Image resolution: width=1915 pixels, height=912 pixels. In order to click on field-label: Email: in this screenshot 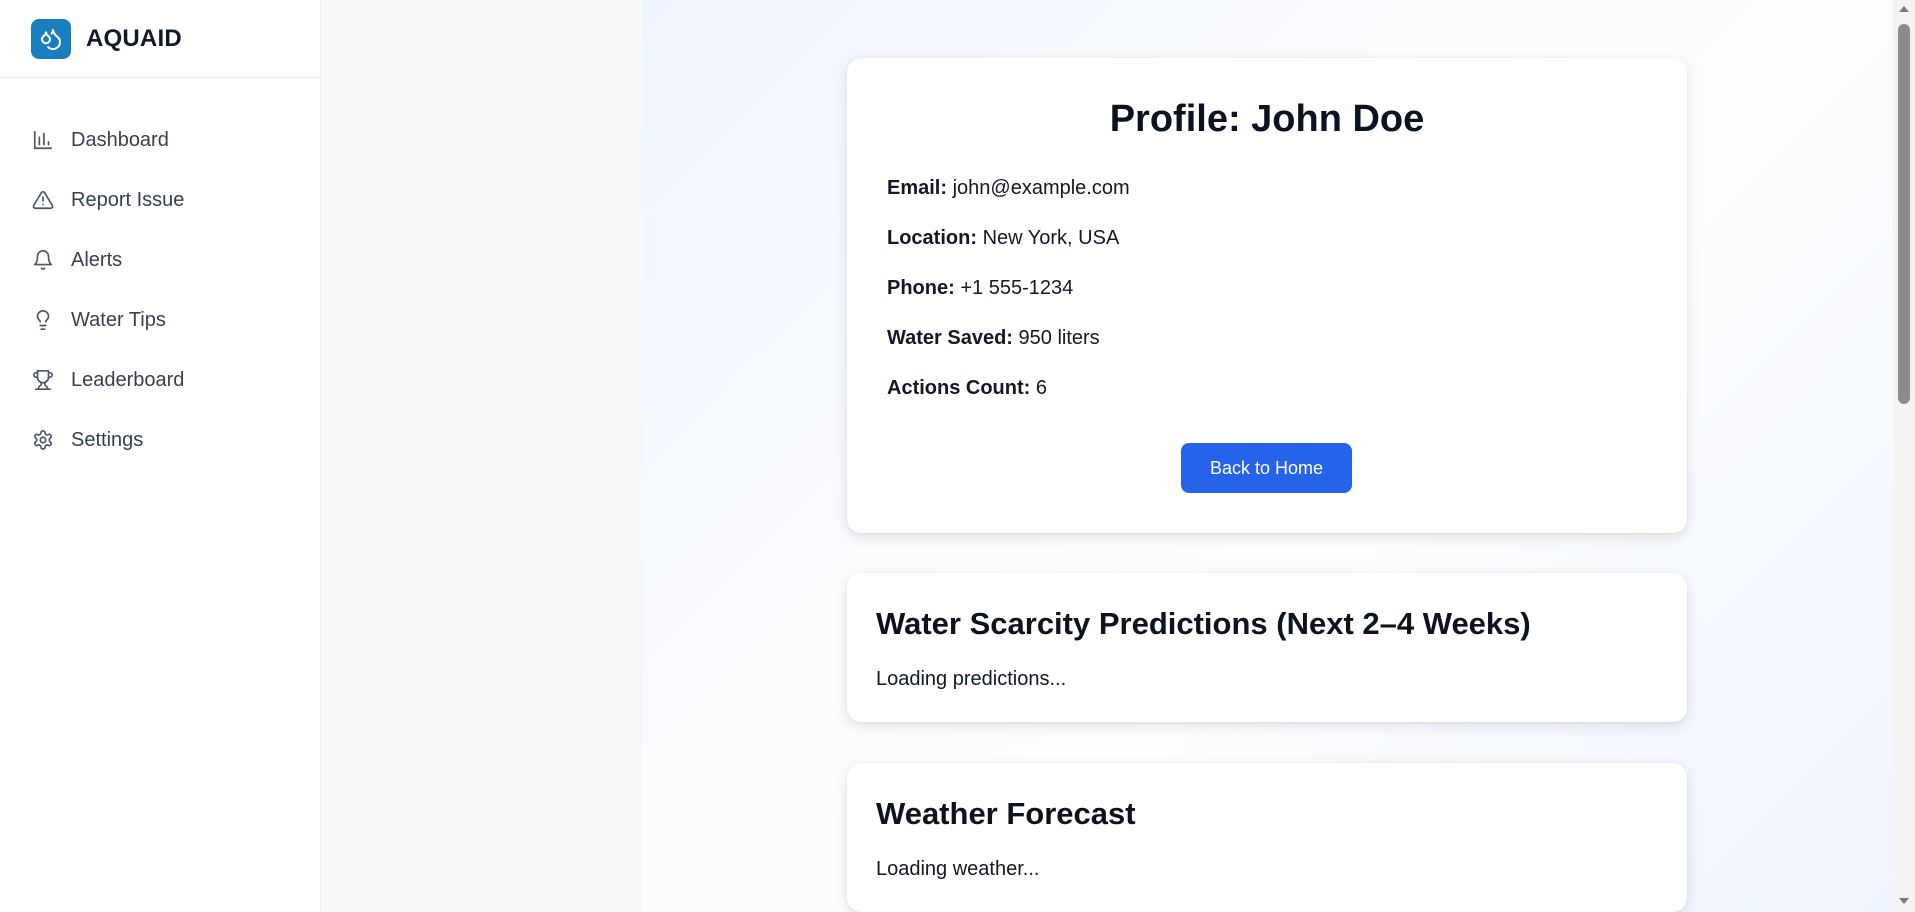, I will do `click(917, 188)`.